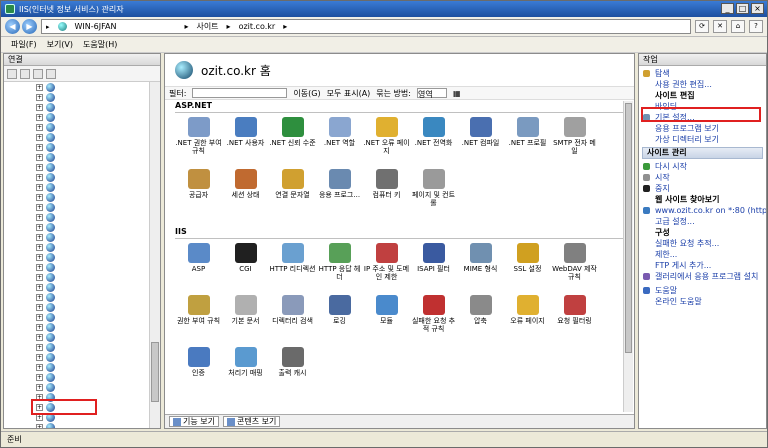  I want to click on connect-icon, so click(12, 73).